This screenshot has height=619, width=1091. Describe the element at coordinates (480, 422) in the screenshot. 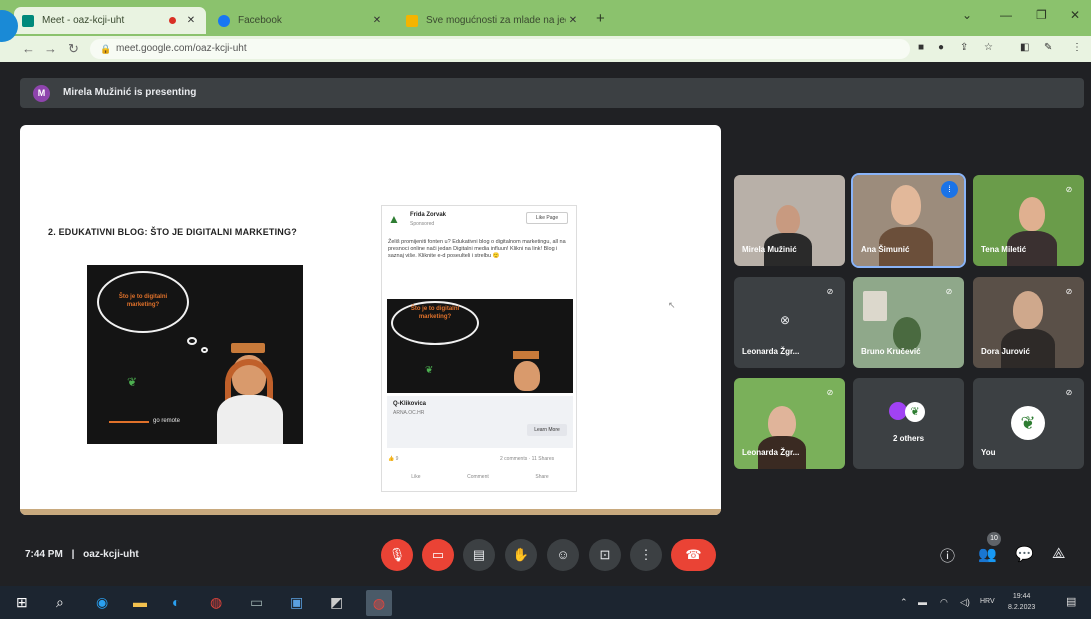

I see `post-link-card: Q-Klikovica ARNA.OC.HR Learn More` at that location.